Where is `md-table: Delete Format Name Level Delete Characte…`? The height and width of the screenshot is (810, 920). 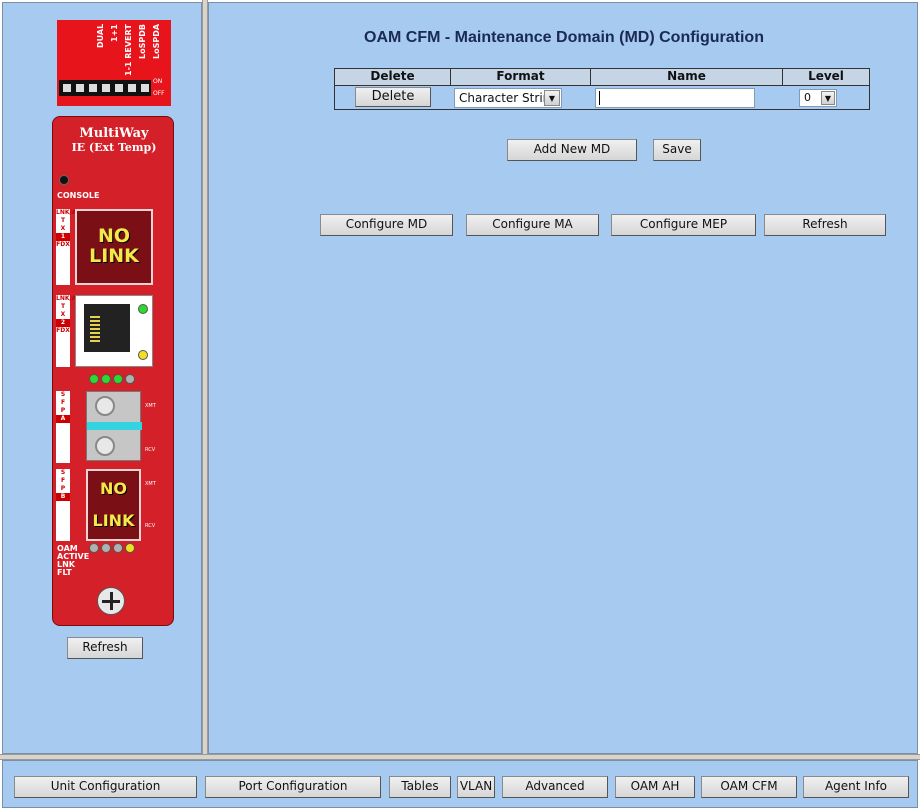 md-table: Delete Format Name Level Delete Characte… is located at coordinates (602, 89).